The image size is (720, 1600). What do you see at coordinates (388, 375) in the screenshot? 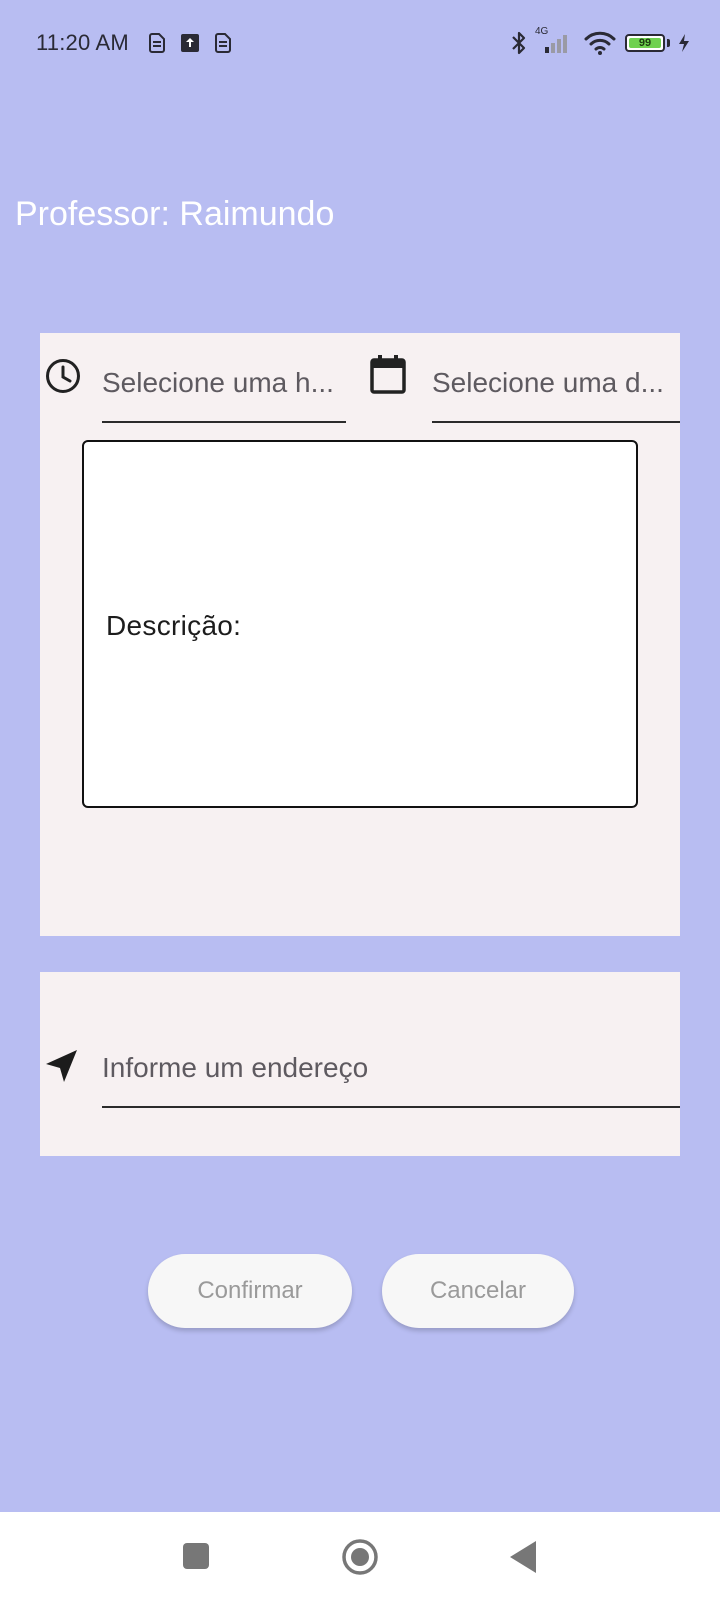
I see `calendar-icon` at bounding box center [388, 375].